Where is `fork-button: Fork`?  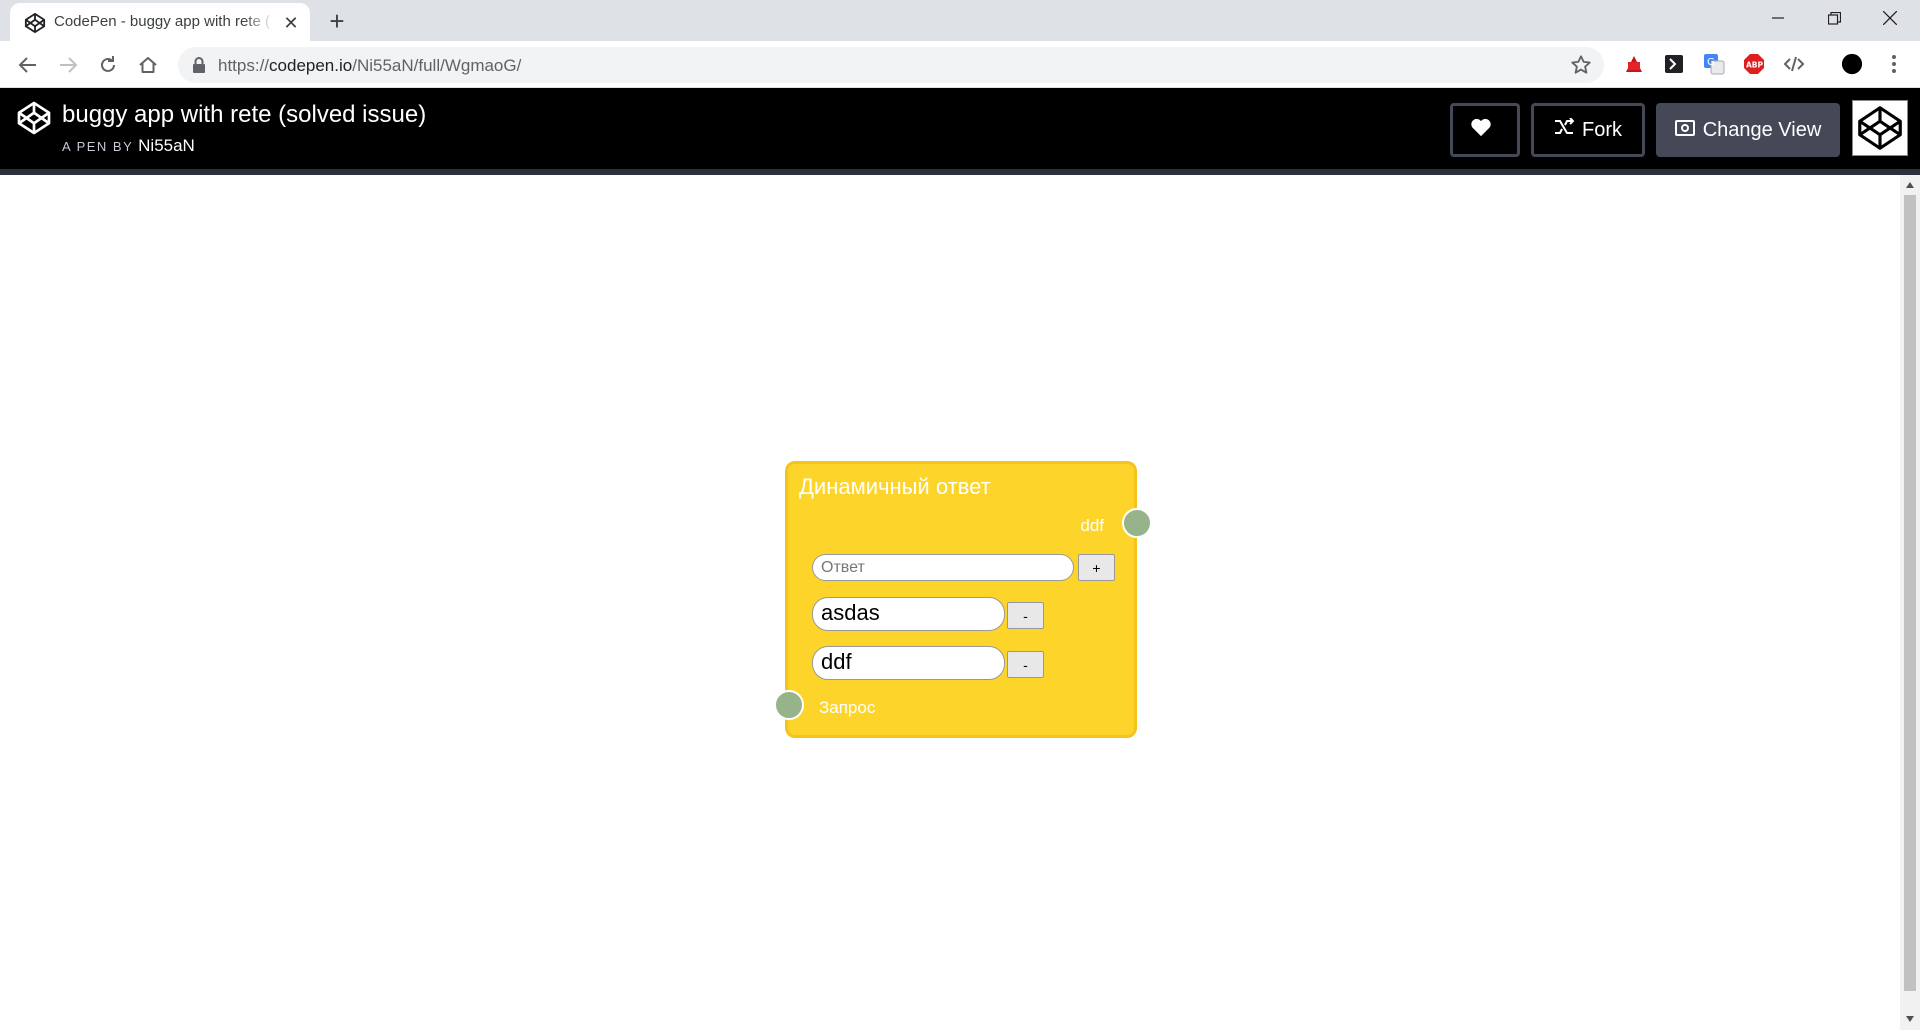
fork-button: Fork is located at coordinates (1588, 130).